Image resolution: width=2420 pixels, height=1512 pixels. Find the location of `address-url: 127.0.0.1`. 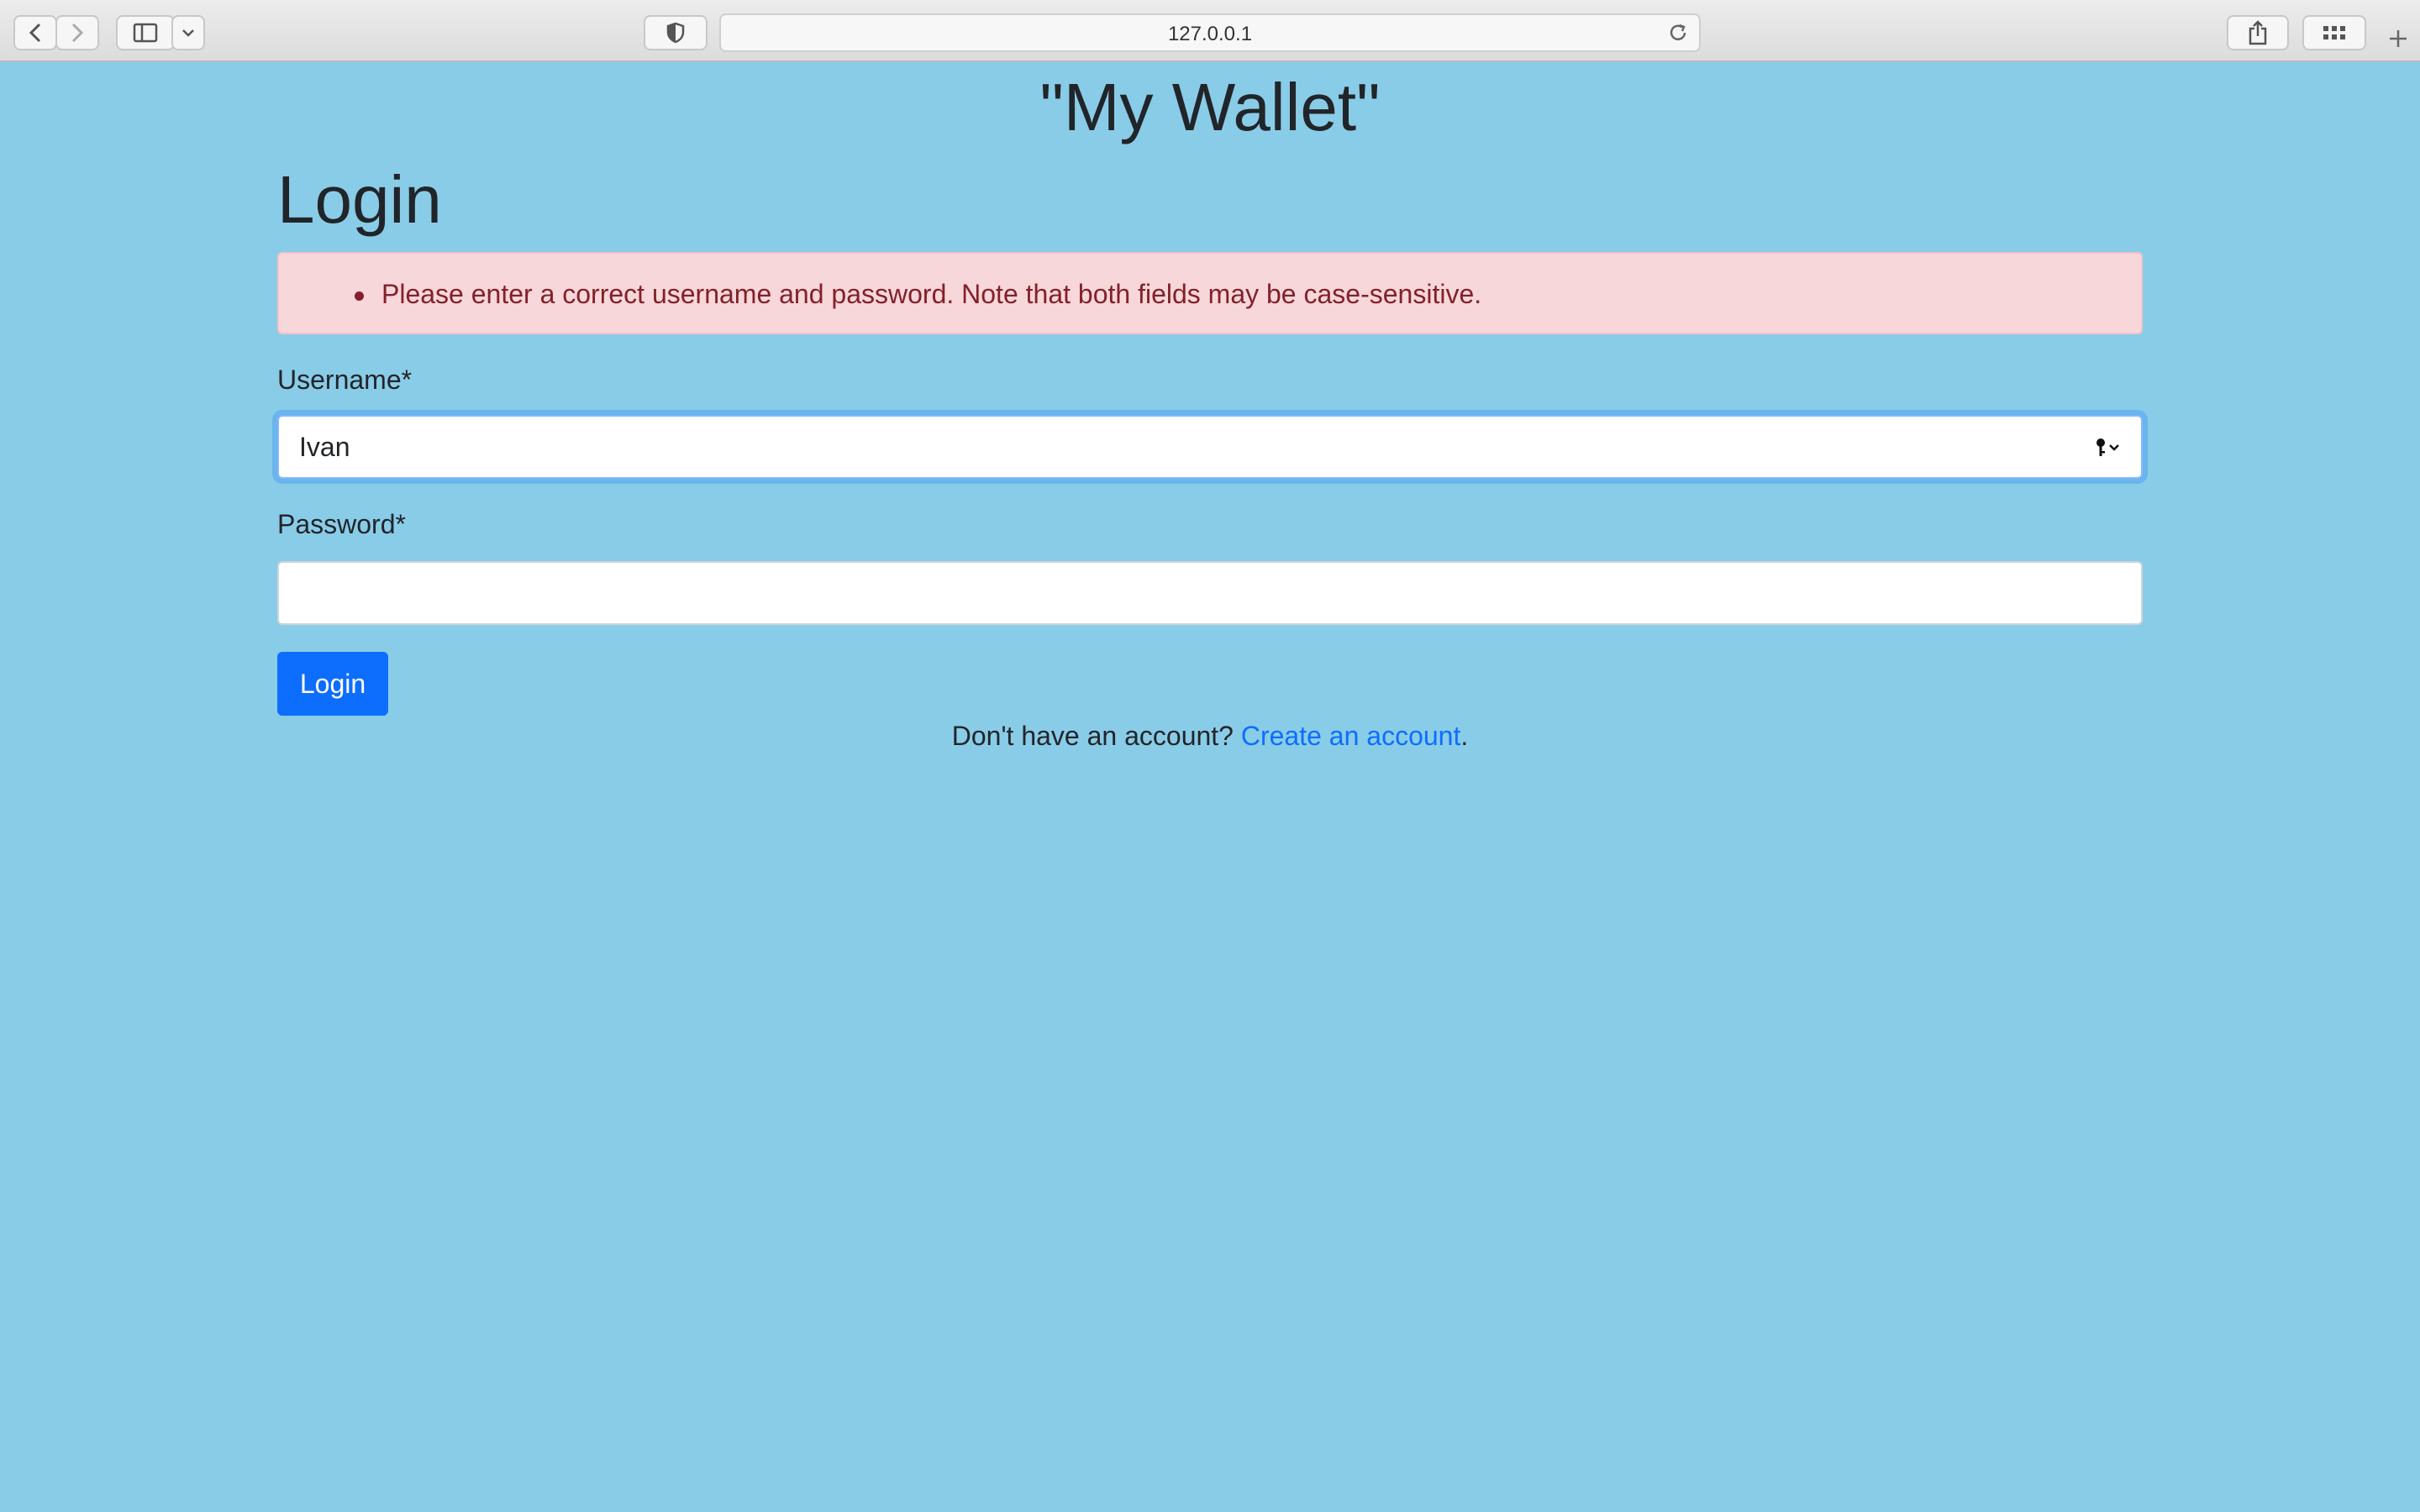

address-url: 127.0.0.1 is located at coordinates (1210, 34).